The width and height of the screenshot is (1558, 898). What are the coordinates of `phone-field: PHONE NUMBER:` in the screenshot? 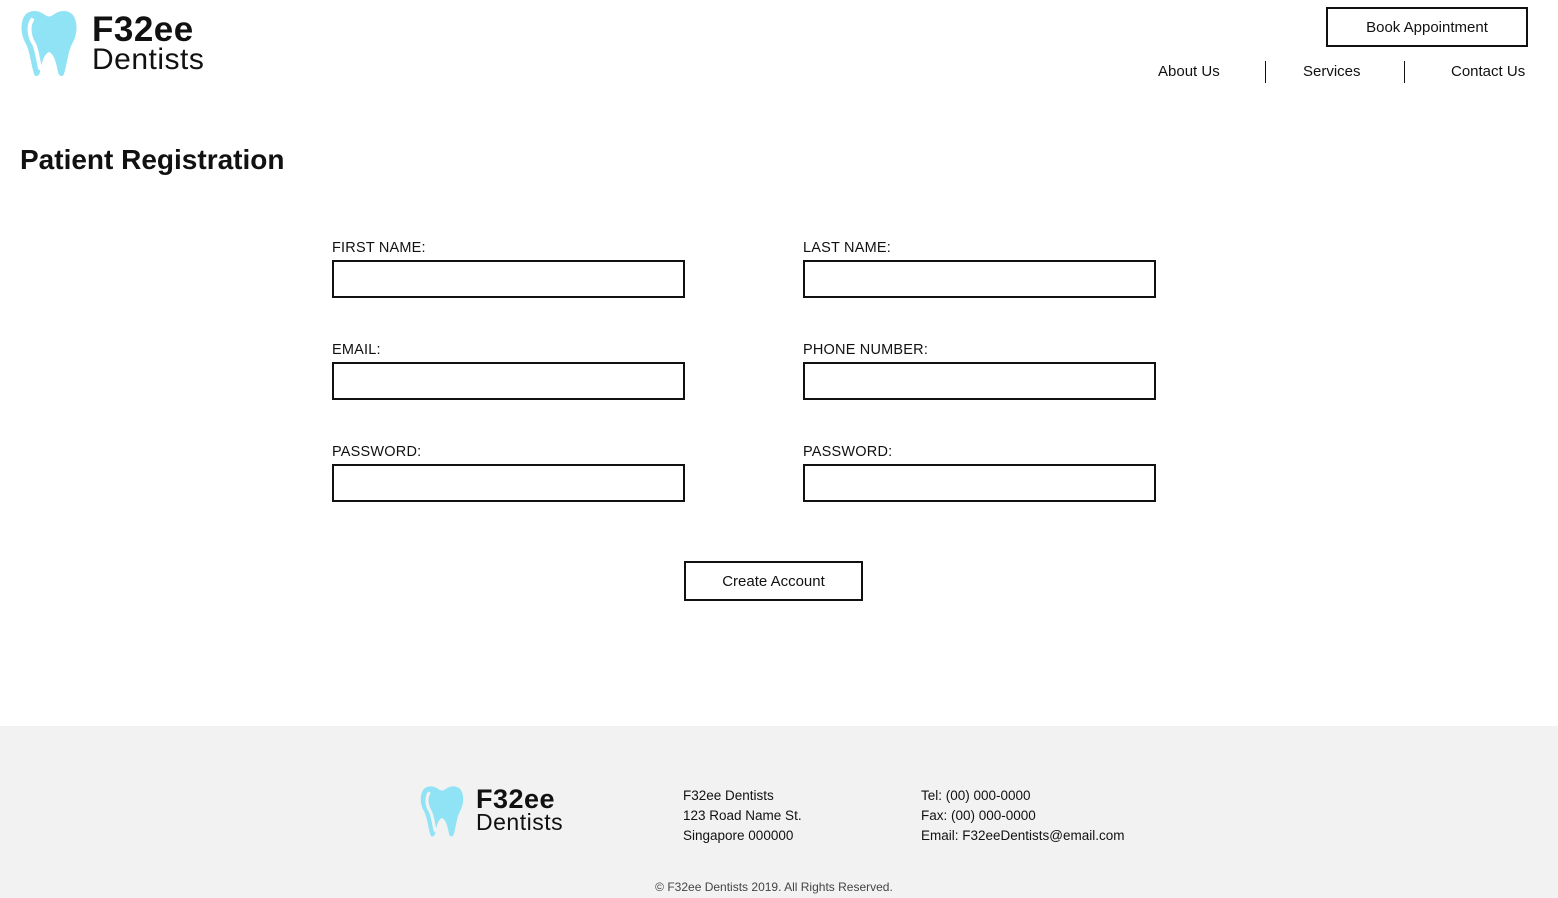 It's located at (980, 371).